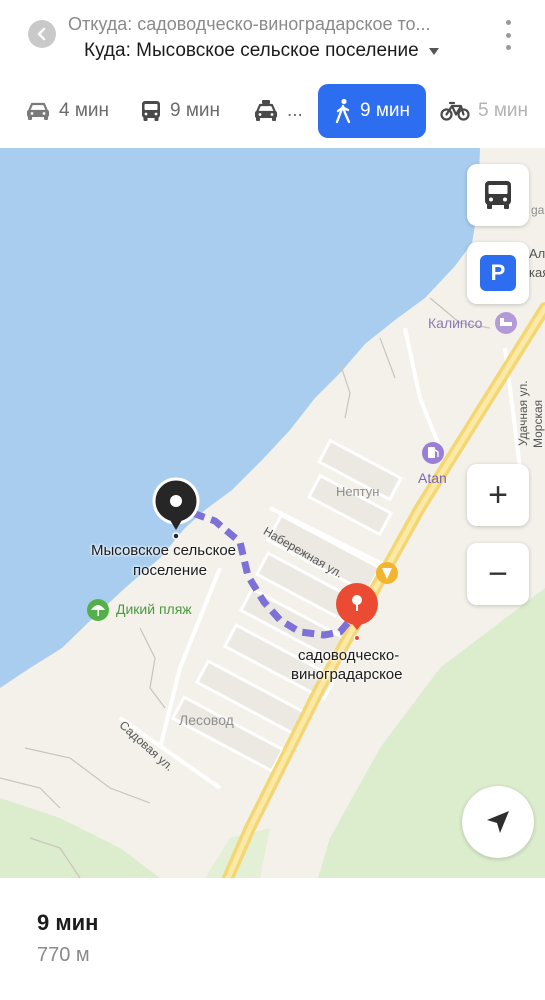 This screenshot has height=1000, width=545. I want to click on zoom-out-button: −, so click(498, 574).